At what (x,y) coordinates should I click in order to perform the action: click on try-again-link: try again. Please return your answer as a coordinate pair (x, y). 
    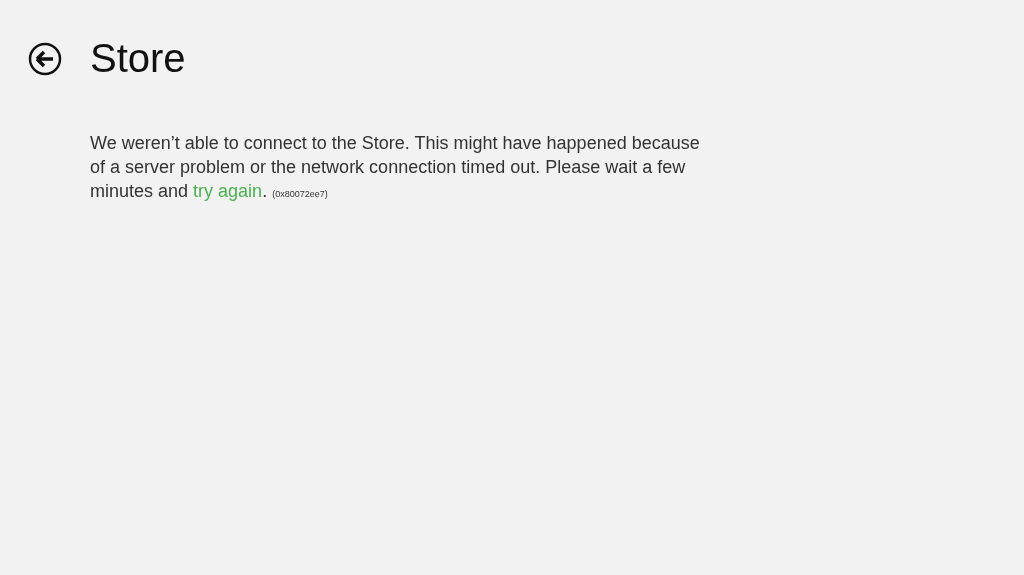
    Looking at the image, I should click on (228, 191).